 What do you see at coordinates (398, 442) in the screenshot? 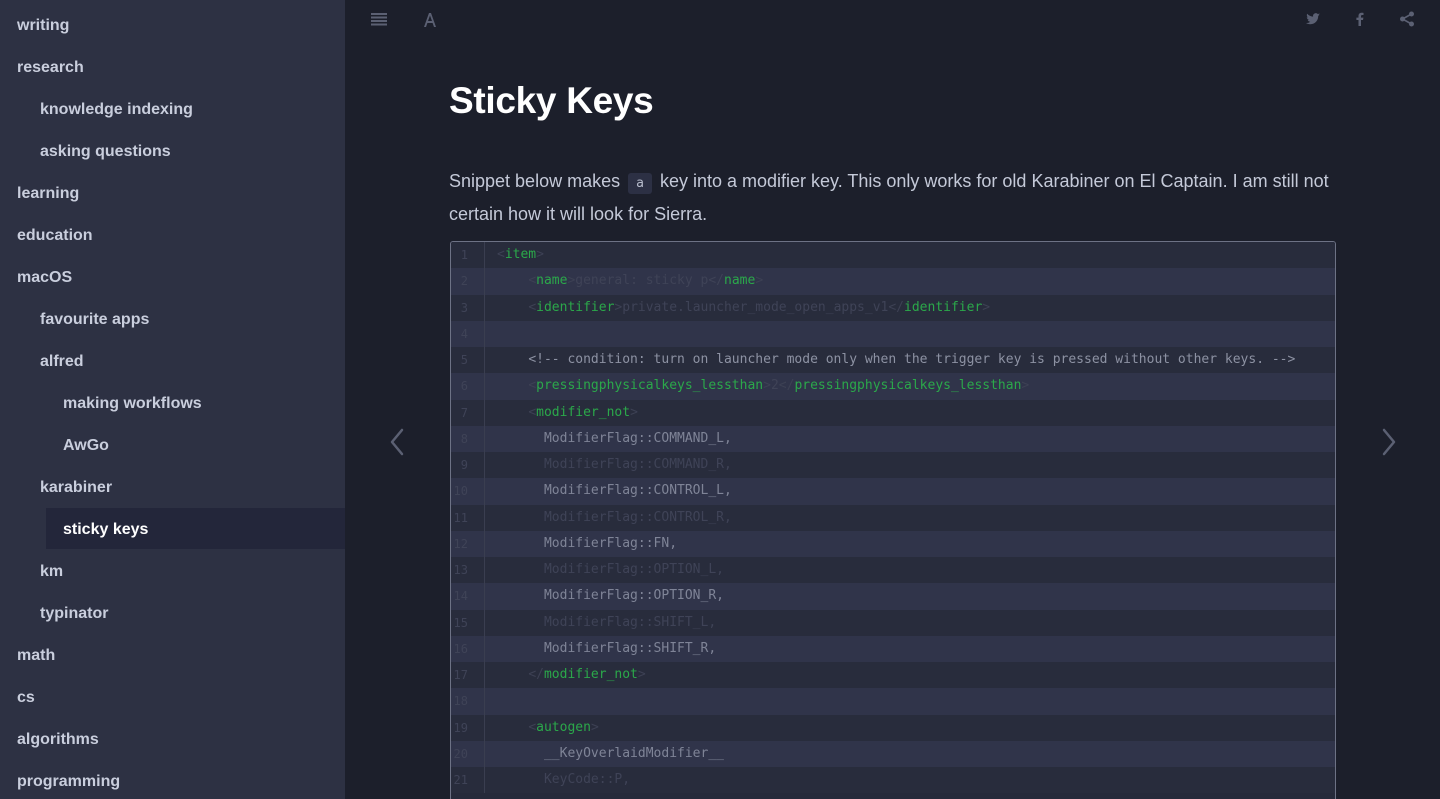
I see `previous-page-arrow-icon` at bounding box center [398, 442].